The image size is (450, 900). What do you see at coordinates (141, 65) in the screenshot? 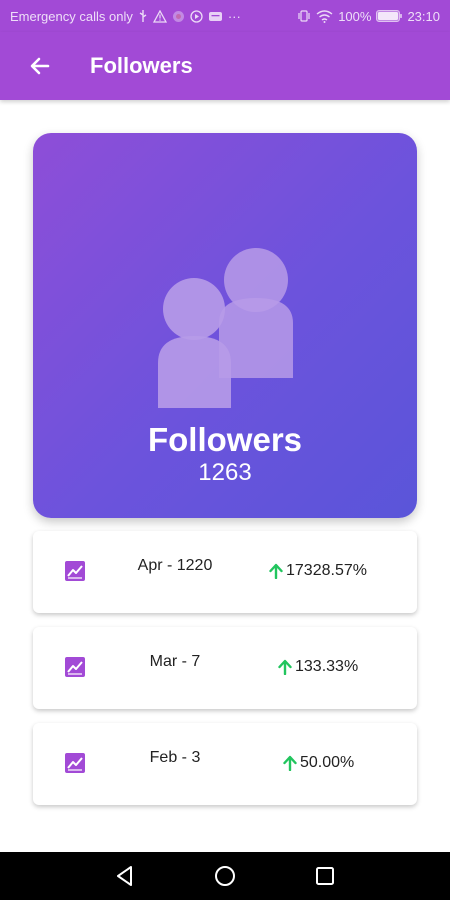
I see `page-title: Followers` at bounding box center [141, 65].